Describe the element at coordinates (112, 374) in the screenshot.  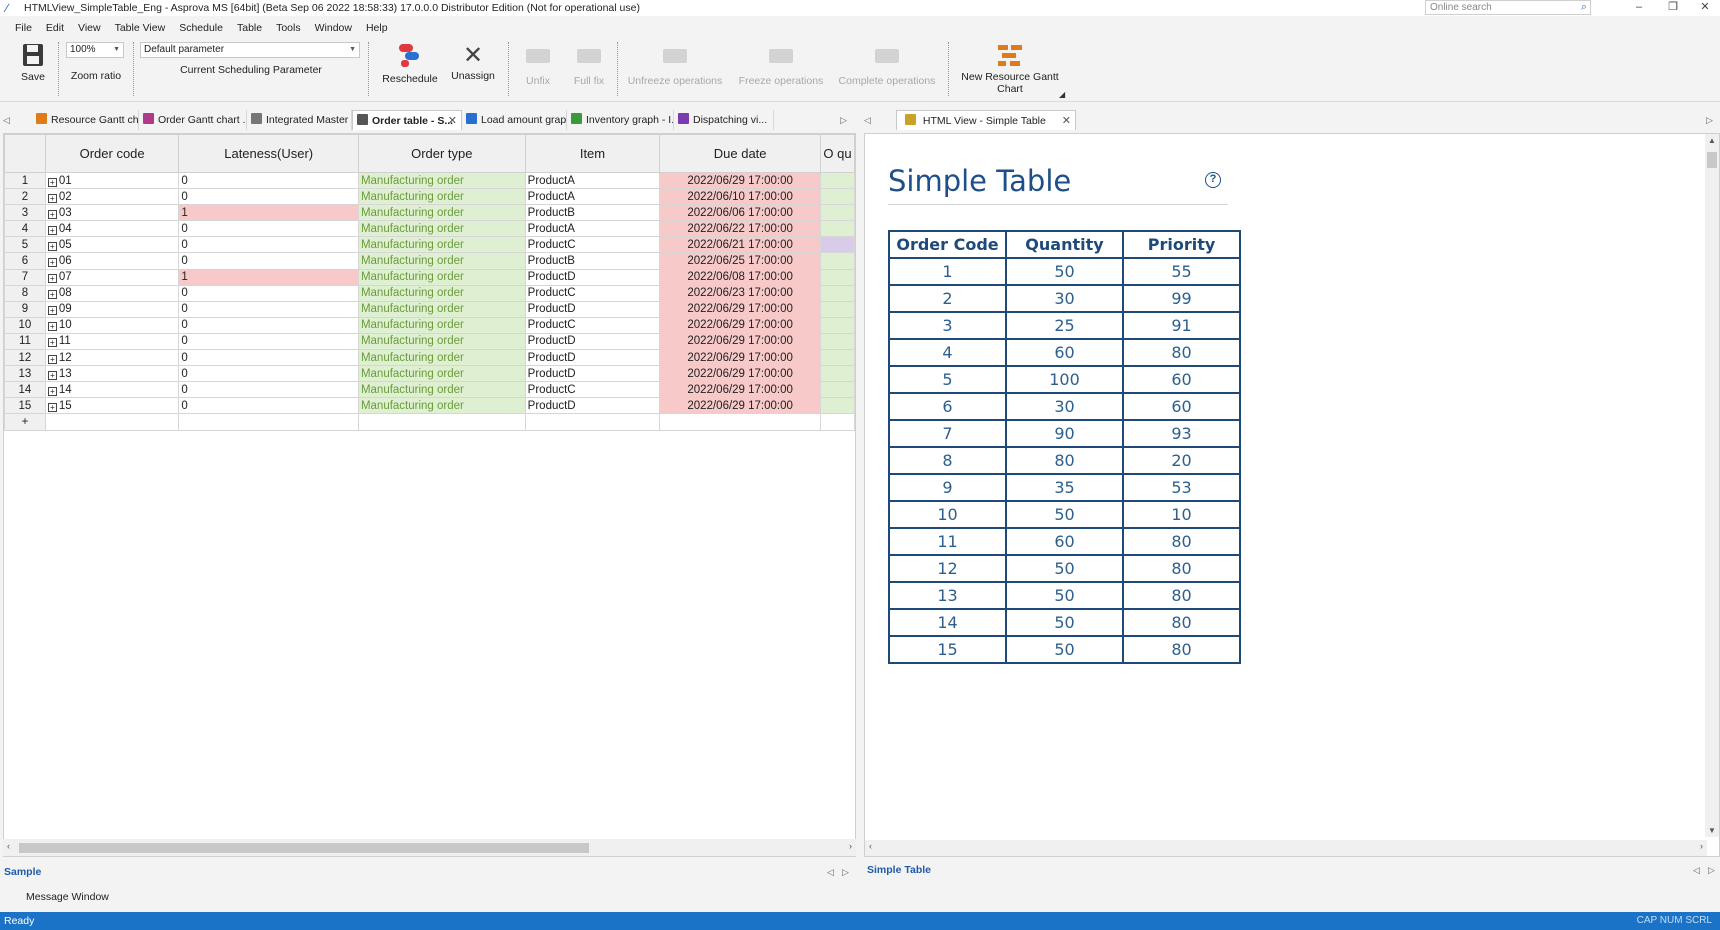
I see `order-code-cell: +13` at that location.